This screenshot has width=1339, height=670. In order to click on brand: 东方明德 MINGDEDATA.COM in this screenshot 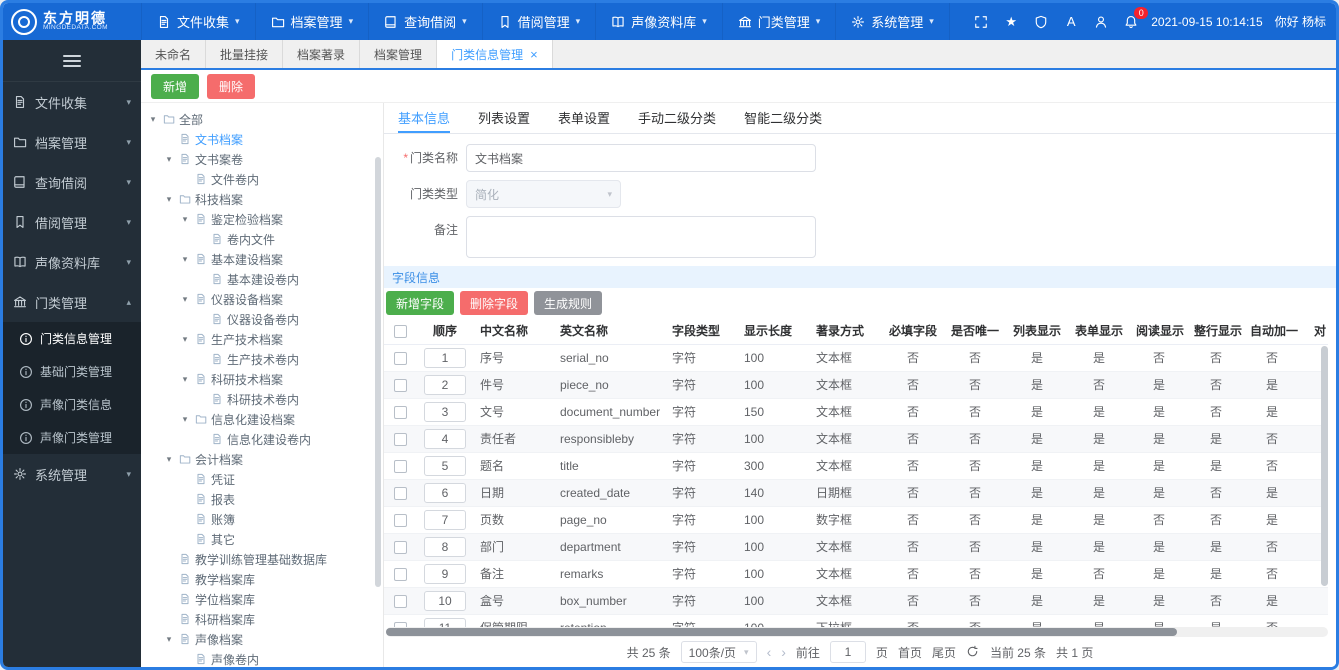, I will do `click(72, 21)`.